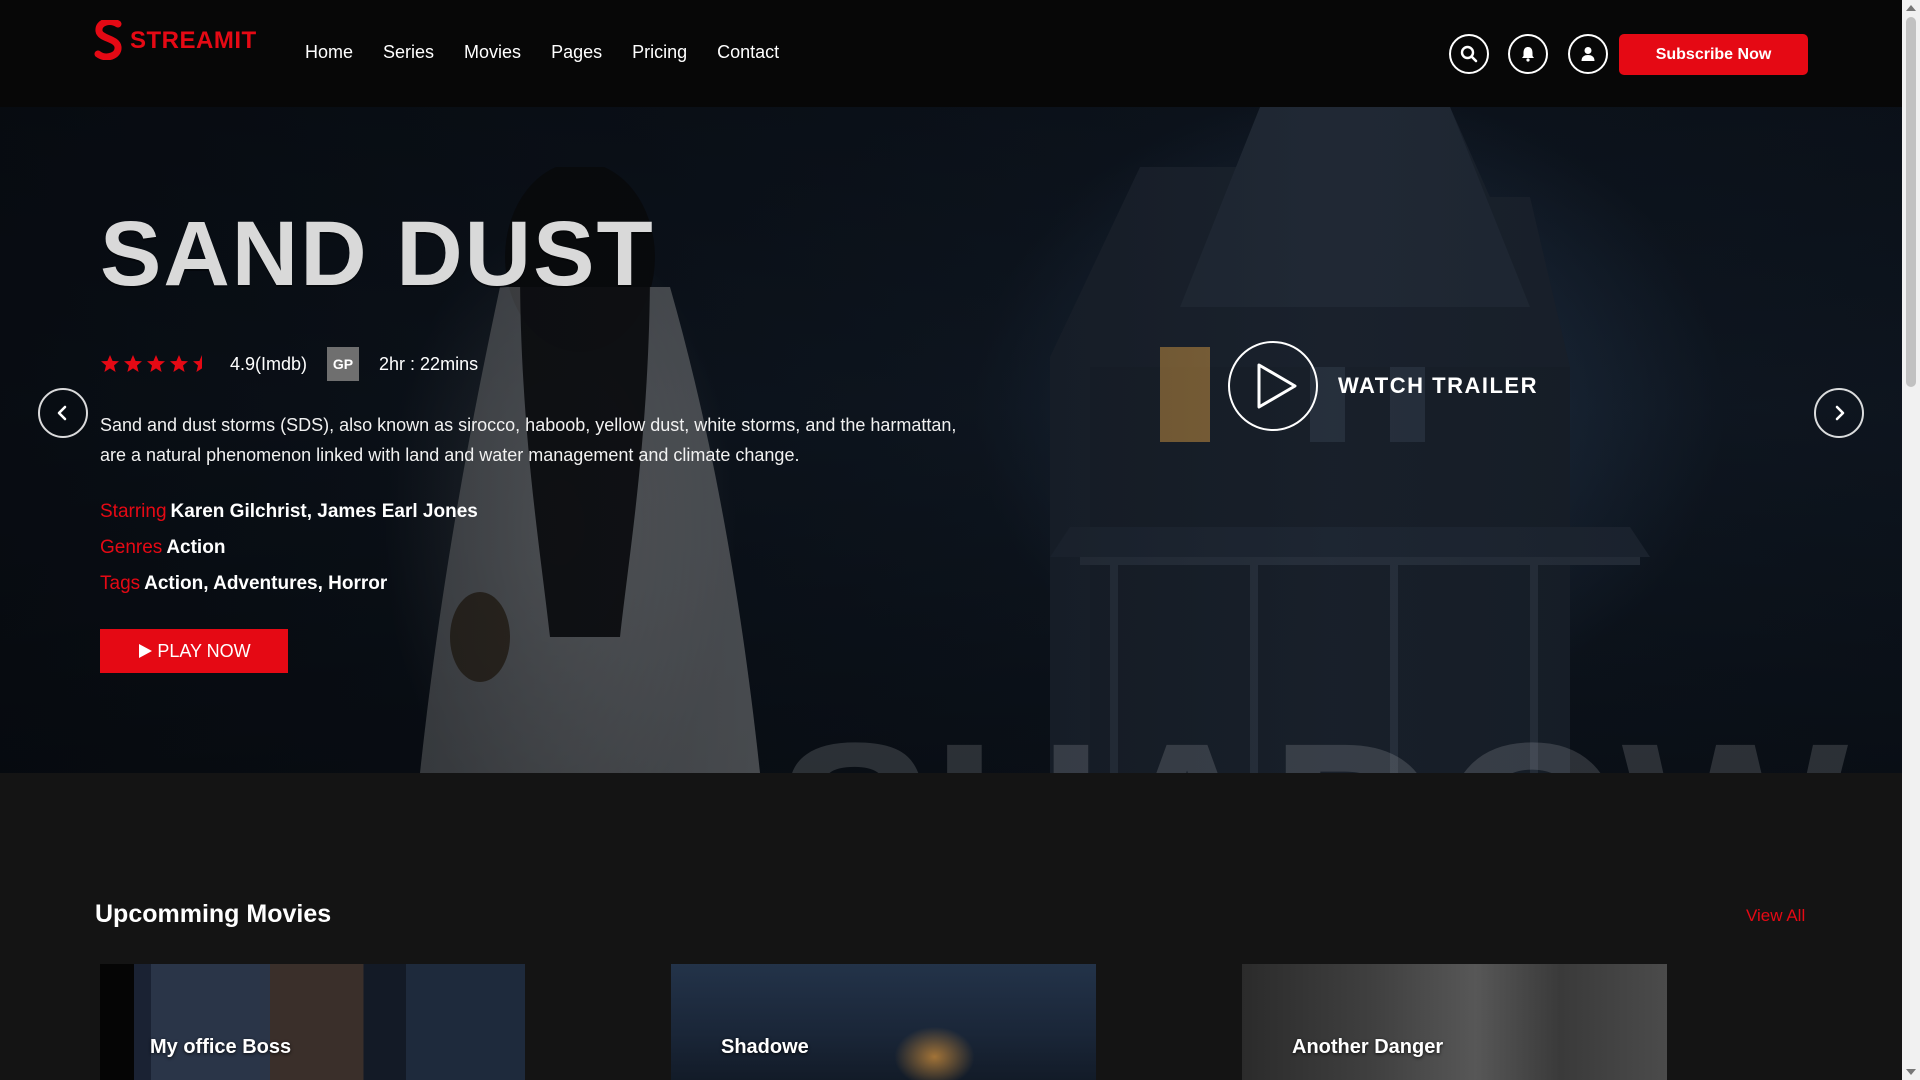 The image size is (1920, 1080). I want to click on play-now-button: PLAY NOW, so click(194, 651).